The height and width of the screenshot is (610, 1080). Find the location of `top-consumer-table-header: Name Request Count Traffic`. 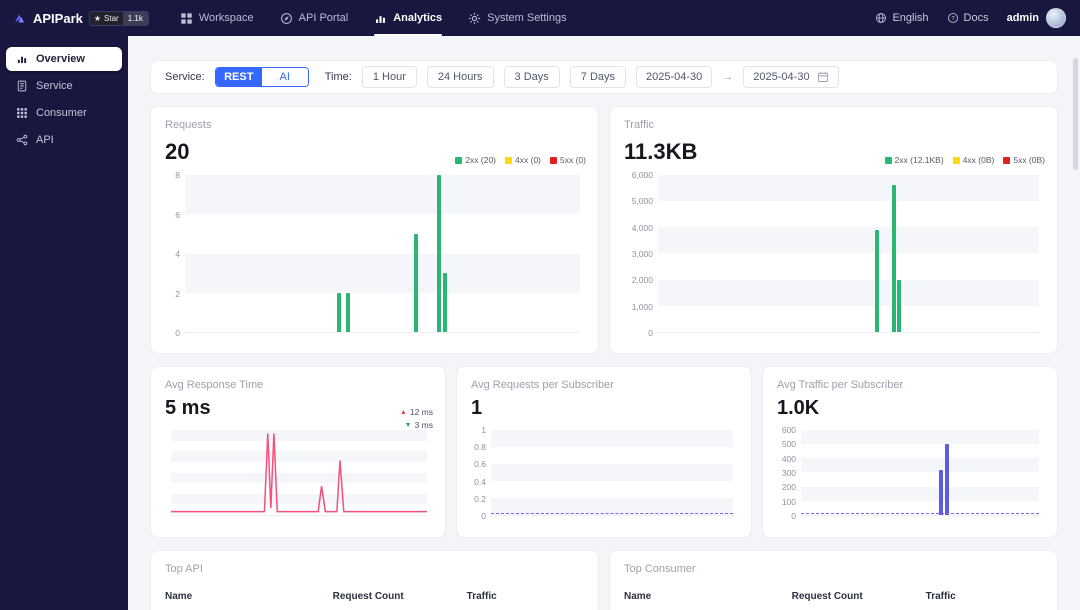

top-consumer-table-header: Name Request Count Traffic is located at coordinates (833, 596).